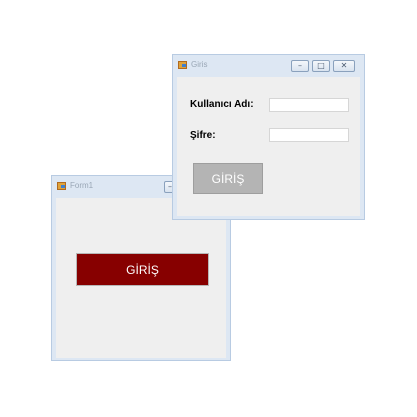  I want to click on giris-titlebar: Giris – □ ✕, so click(268, 66).